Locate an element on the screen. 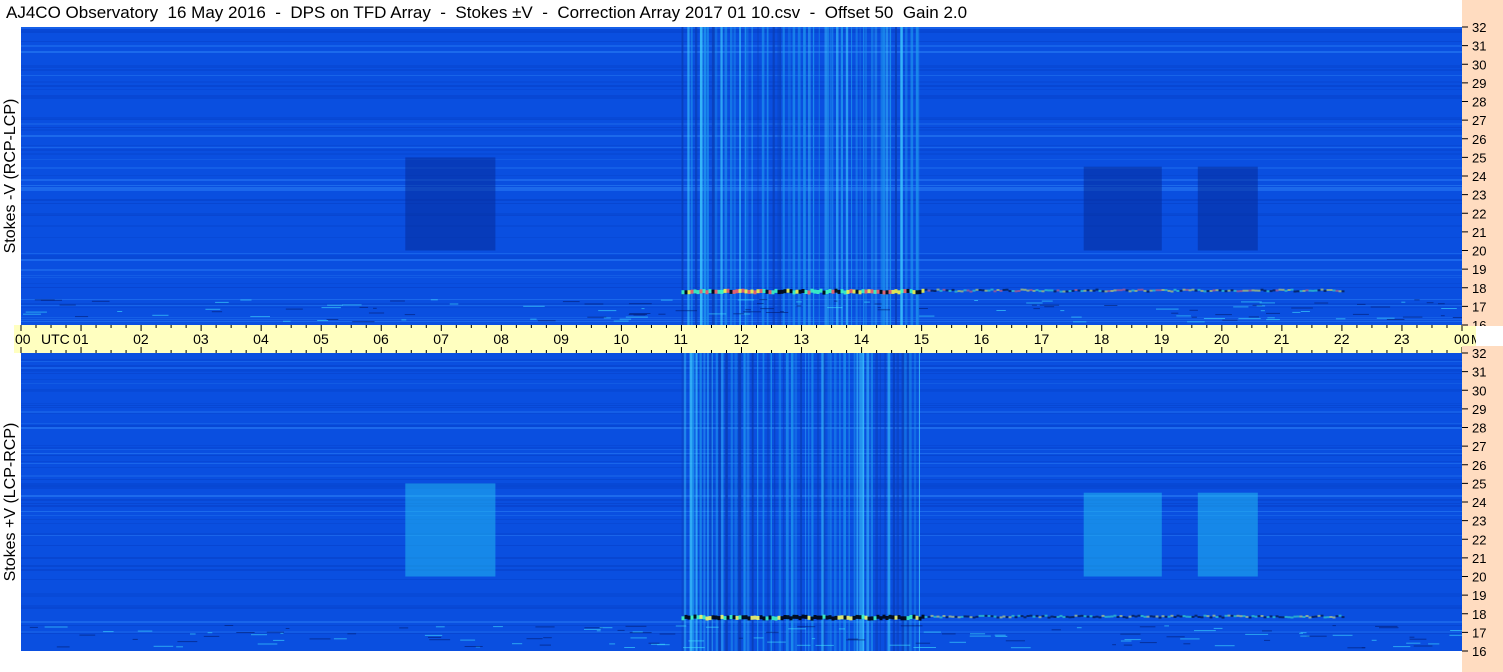 This screenshot has width=1503, height=672. x-tick-label: 18 is located at coordinates (1102, 339).